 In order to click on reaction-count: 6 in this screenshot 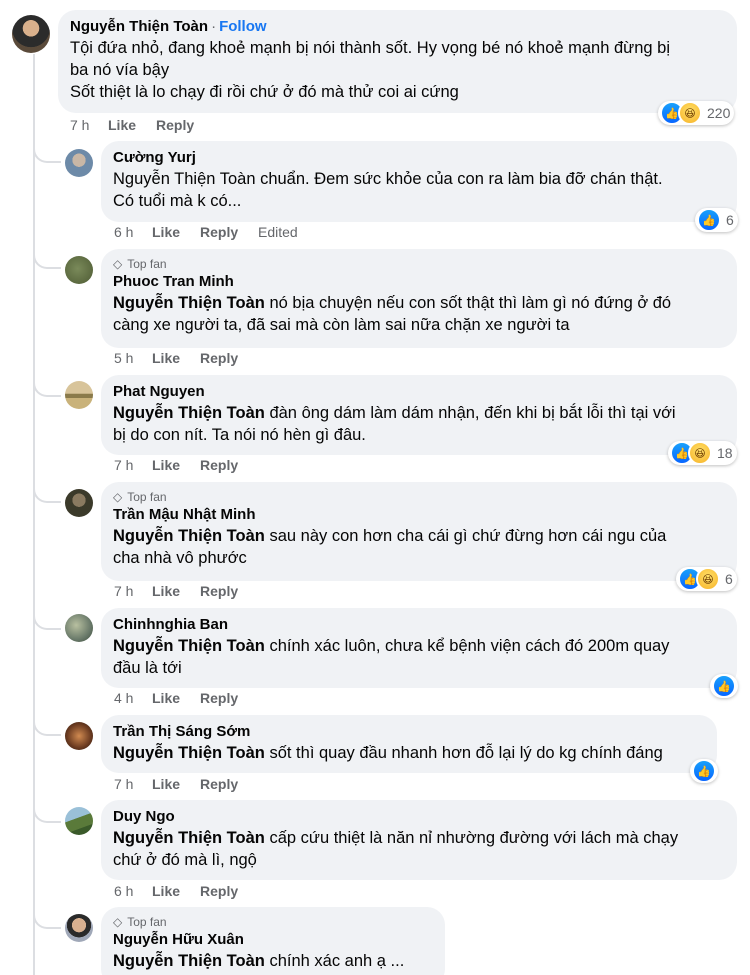, I will do `click(729, 579)`.